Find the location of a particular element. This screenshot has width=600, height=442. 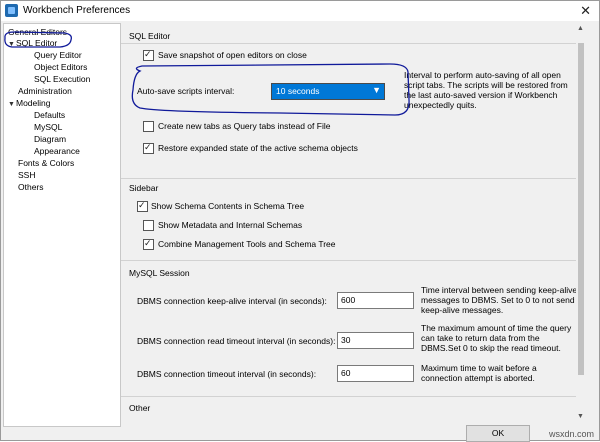

annotation-overlay is located at coordinates (207, 73).